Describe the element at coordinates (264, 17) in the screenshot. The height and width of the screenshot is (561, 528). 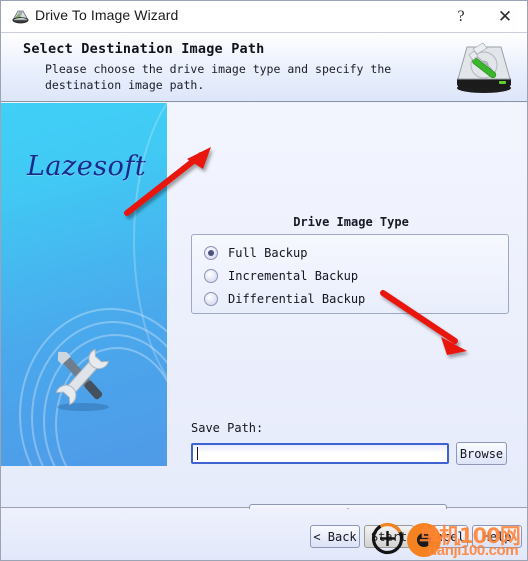
I see `title-bar: Drive To Image Wizard ? ✕` at that location.